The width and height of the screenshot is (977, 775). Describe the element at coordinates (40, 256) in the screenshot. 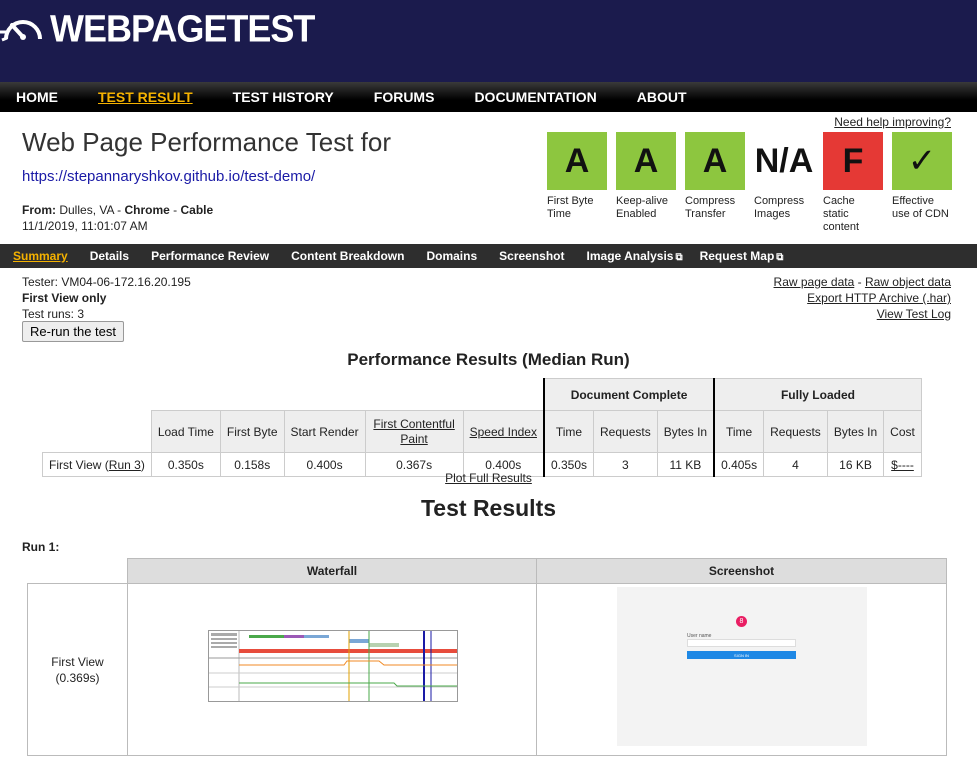

I see `tab-summary: Summary` at that location.